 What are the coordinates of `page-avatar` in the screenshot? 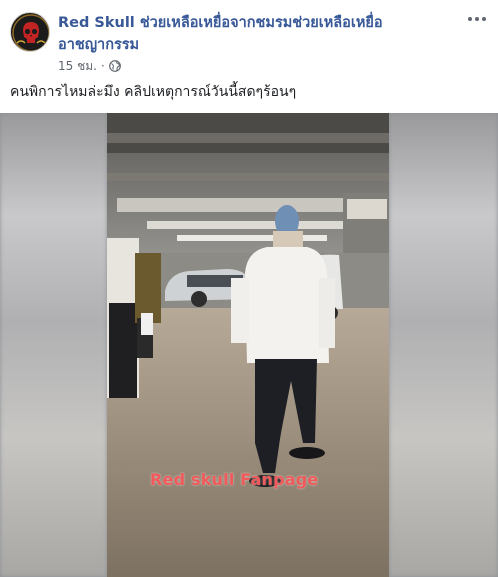 It's located at (30, 32).